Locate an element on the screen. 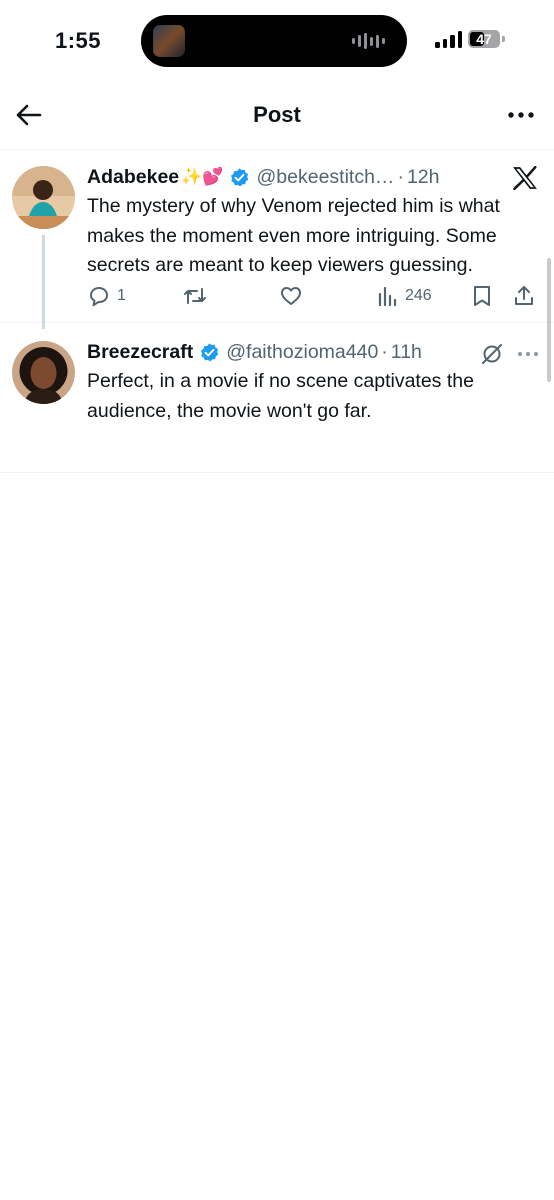  grok-icon is located at coordinates (492, 354).